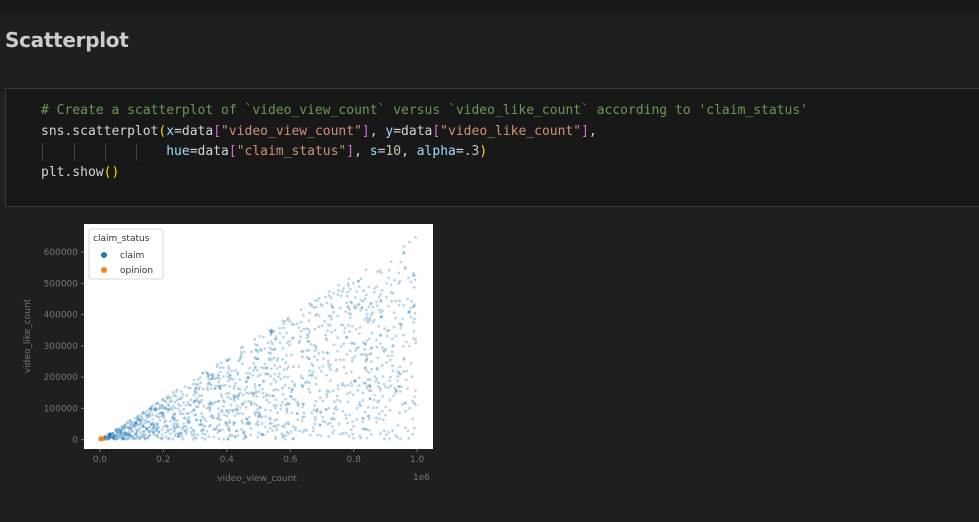  I want to click on y-tick-label: 500000, so click(61, 284).